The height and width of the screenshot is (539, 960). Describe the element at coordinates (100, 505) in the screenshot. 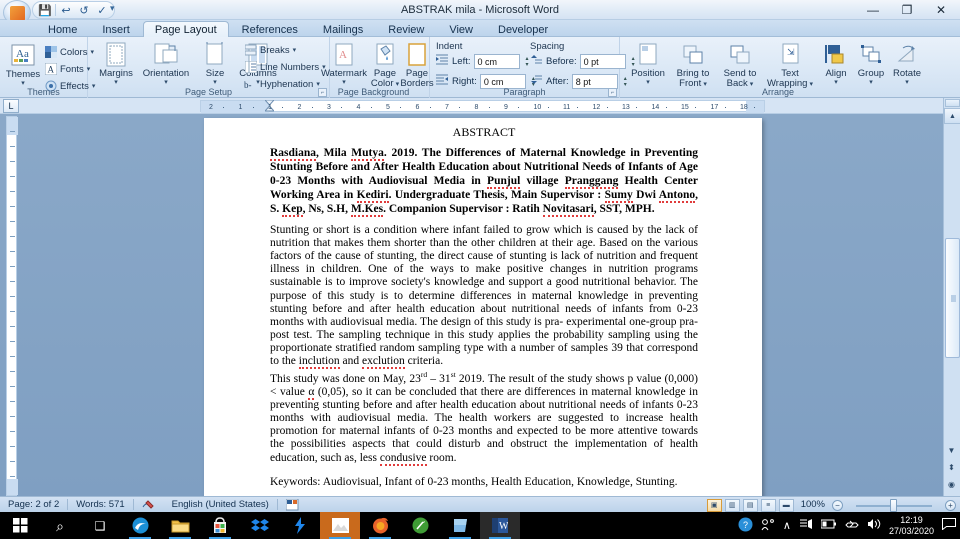

I see `status-word-count: Words: 571` at that location.